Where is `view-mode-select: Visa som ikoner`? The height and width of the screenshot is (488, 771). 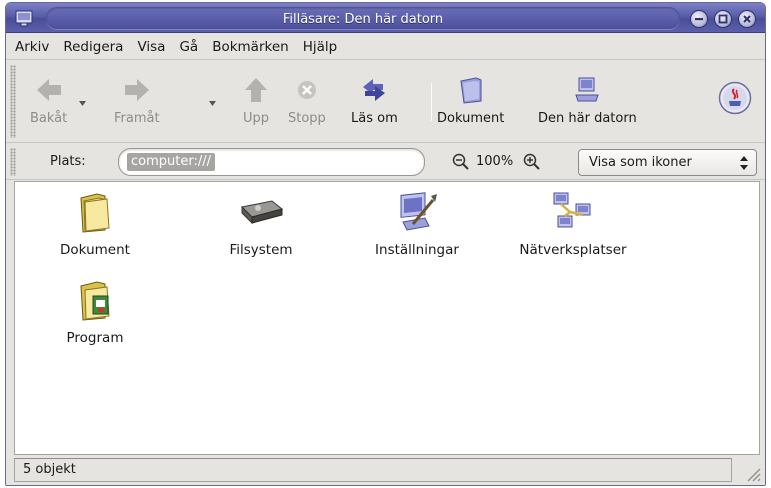 view-mode-select: Visa som ikoner is located at coordinates (667, 162).